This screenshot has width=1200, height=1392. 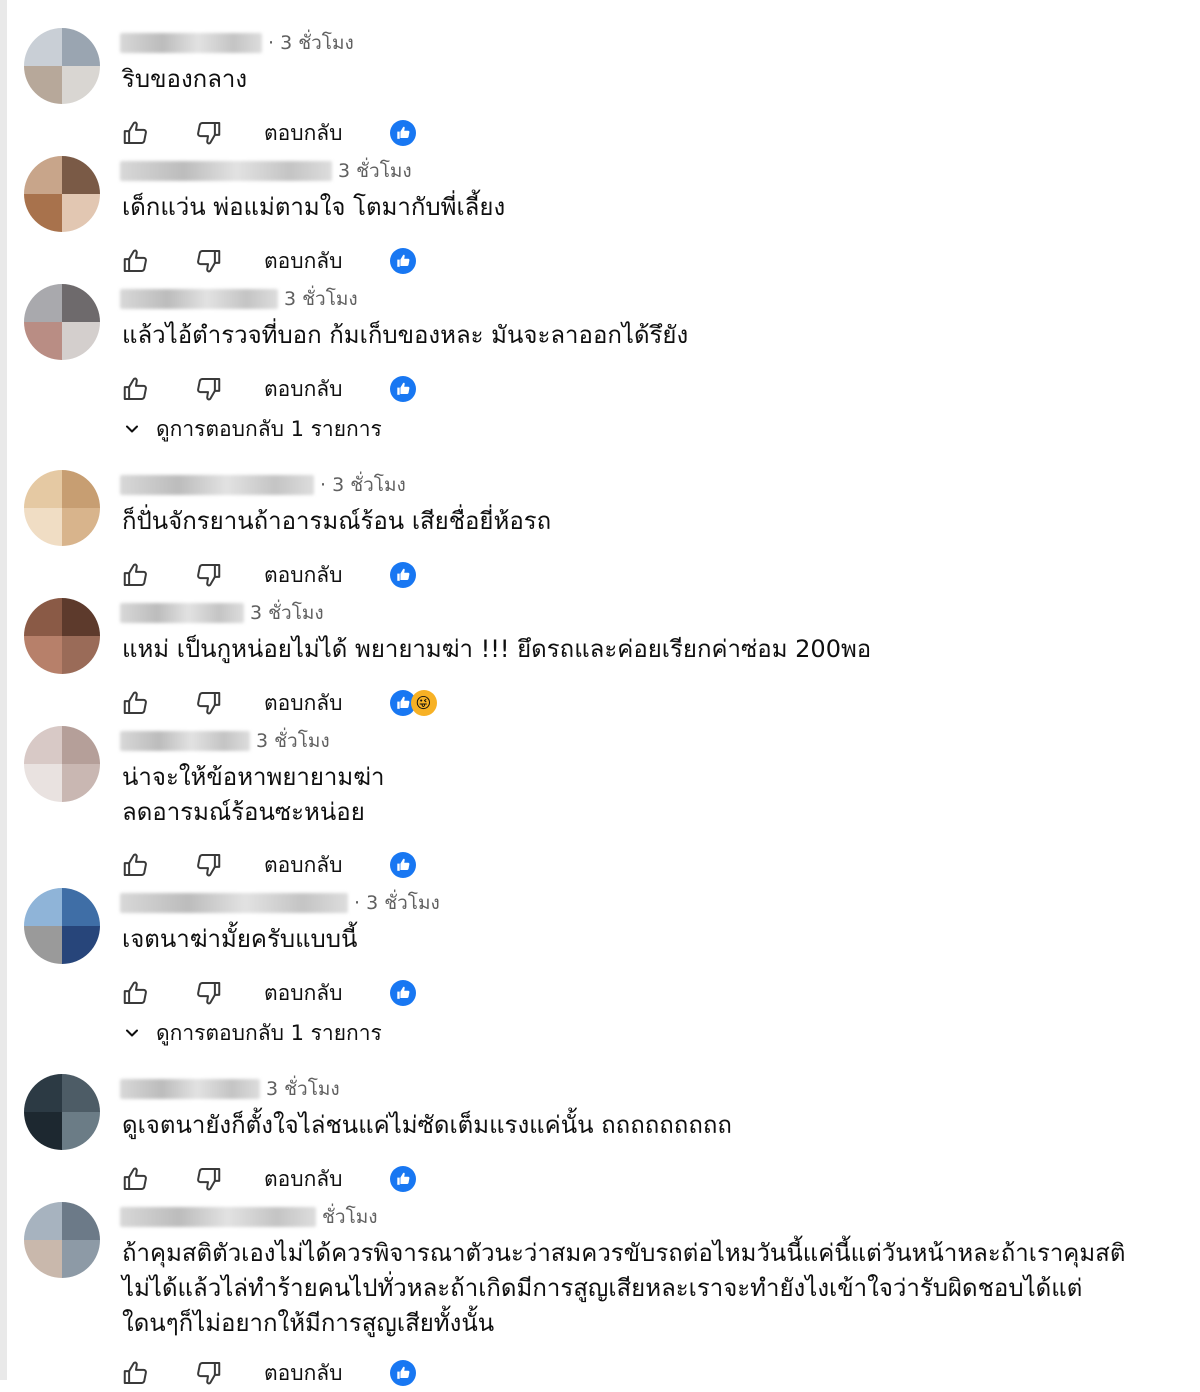 I want to click on comment-timestamp: ชั่วโมง, so click(x=350, y=1217).